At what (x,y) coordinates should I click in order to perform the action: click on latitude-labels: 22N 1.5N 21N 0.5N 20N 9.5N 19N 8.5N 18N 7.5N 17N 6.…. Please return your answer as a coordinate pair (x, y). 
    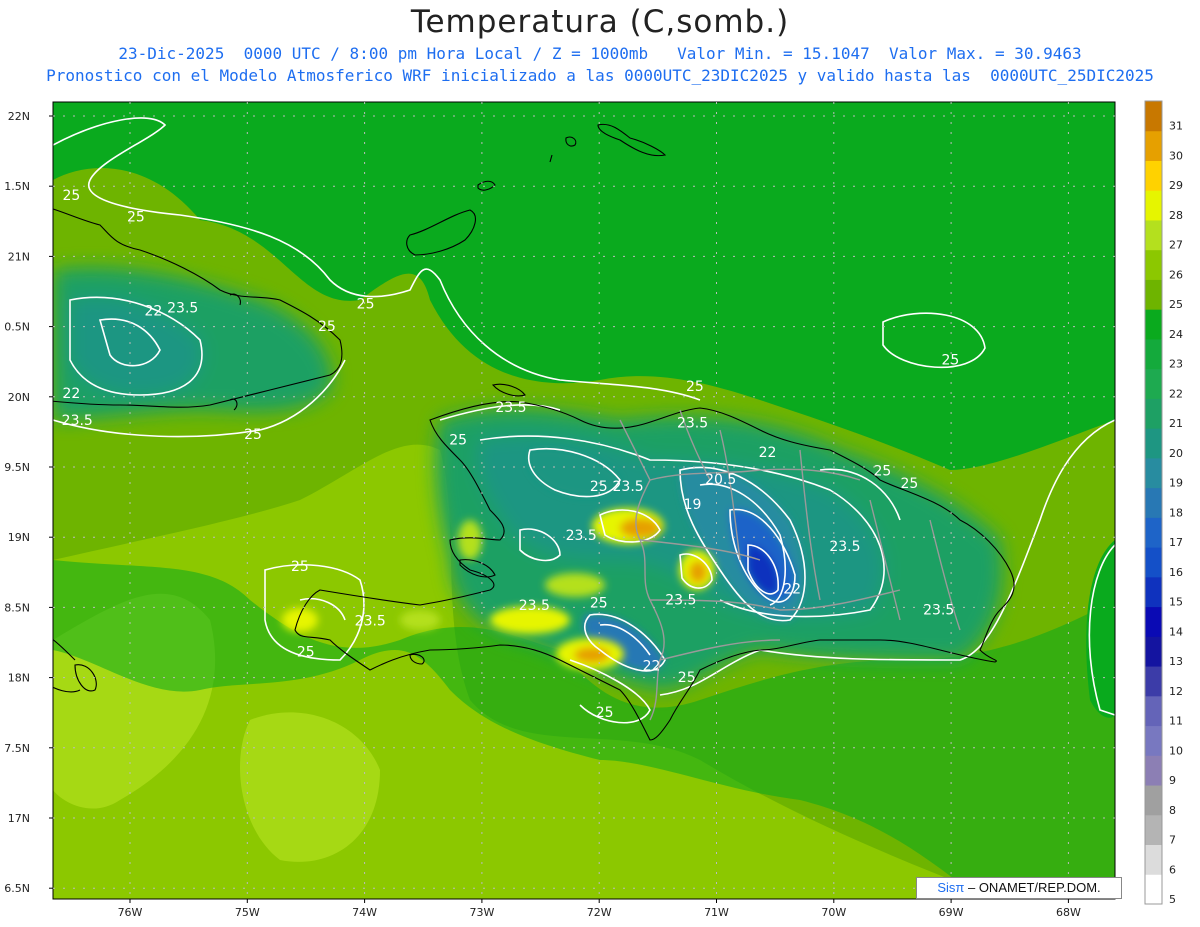
    Looking at the image, I should click on (28, 502).